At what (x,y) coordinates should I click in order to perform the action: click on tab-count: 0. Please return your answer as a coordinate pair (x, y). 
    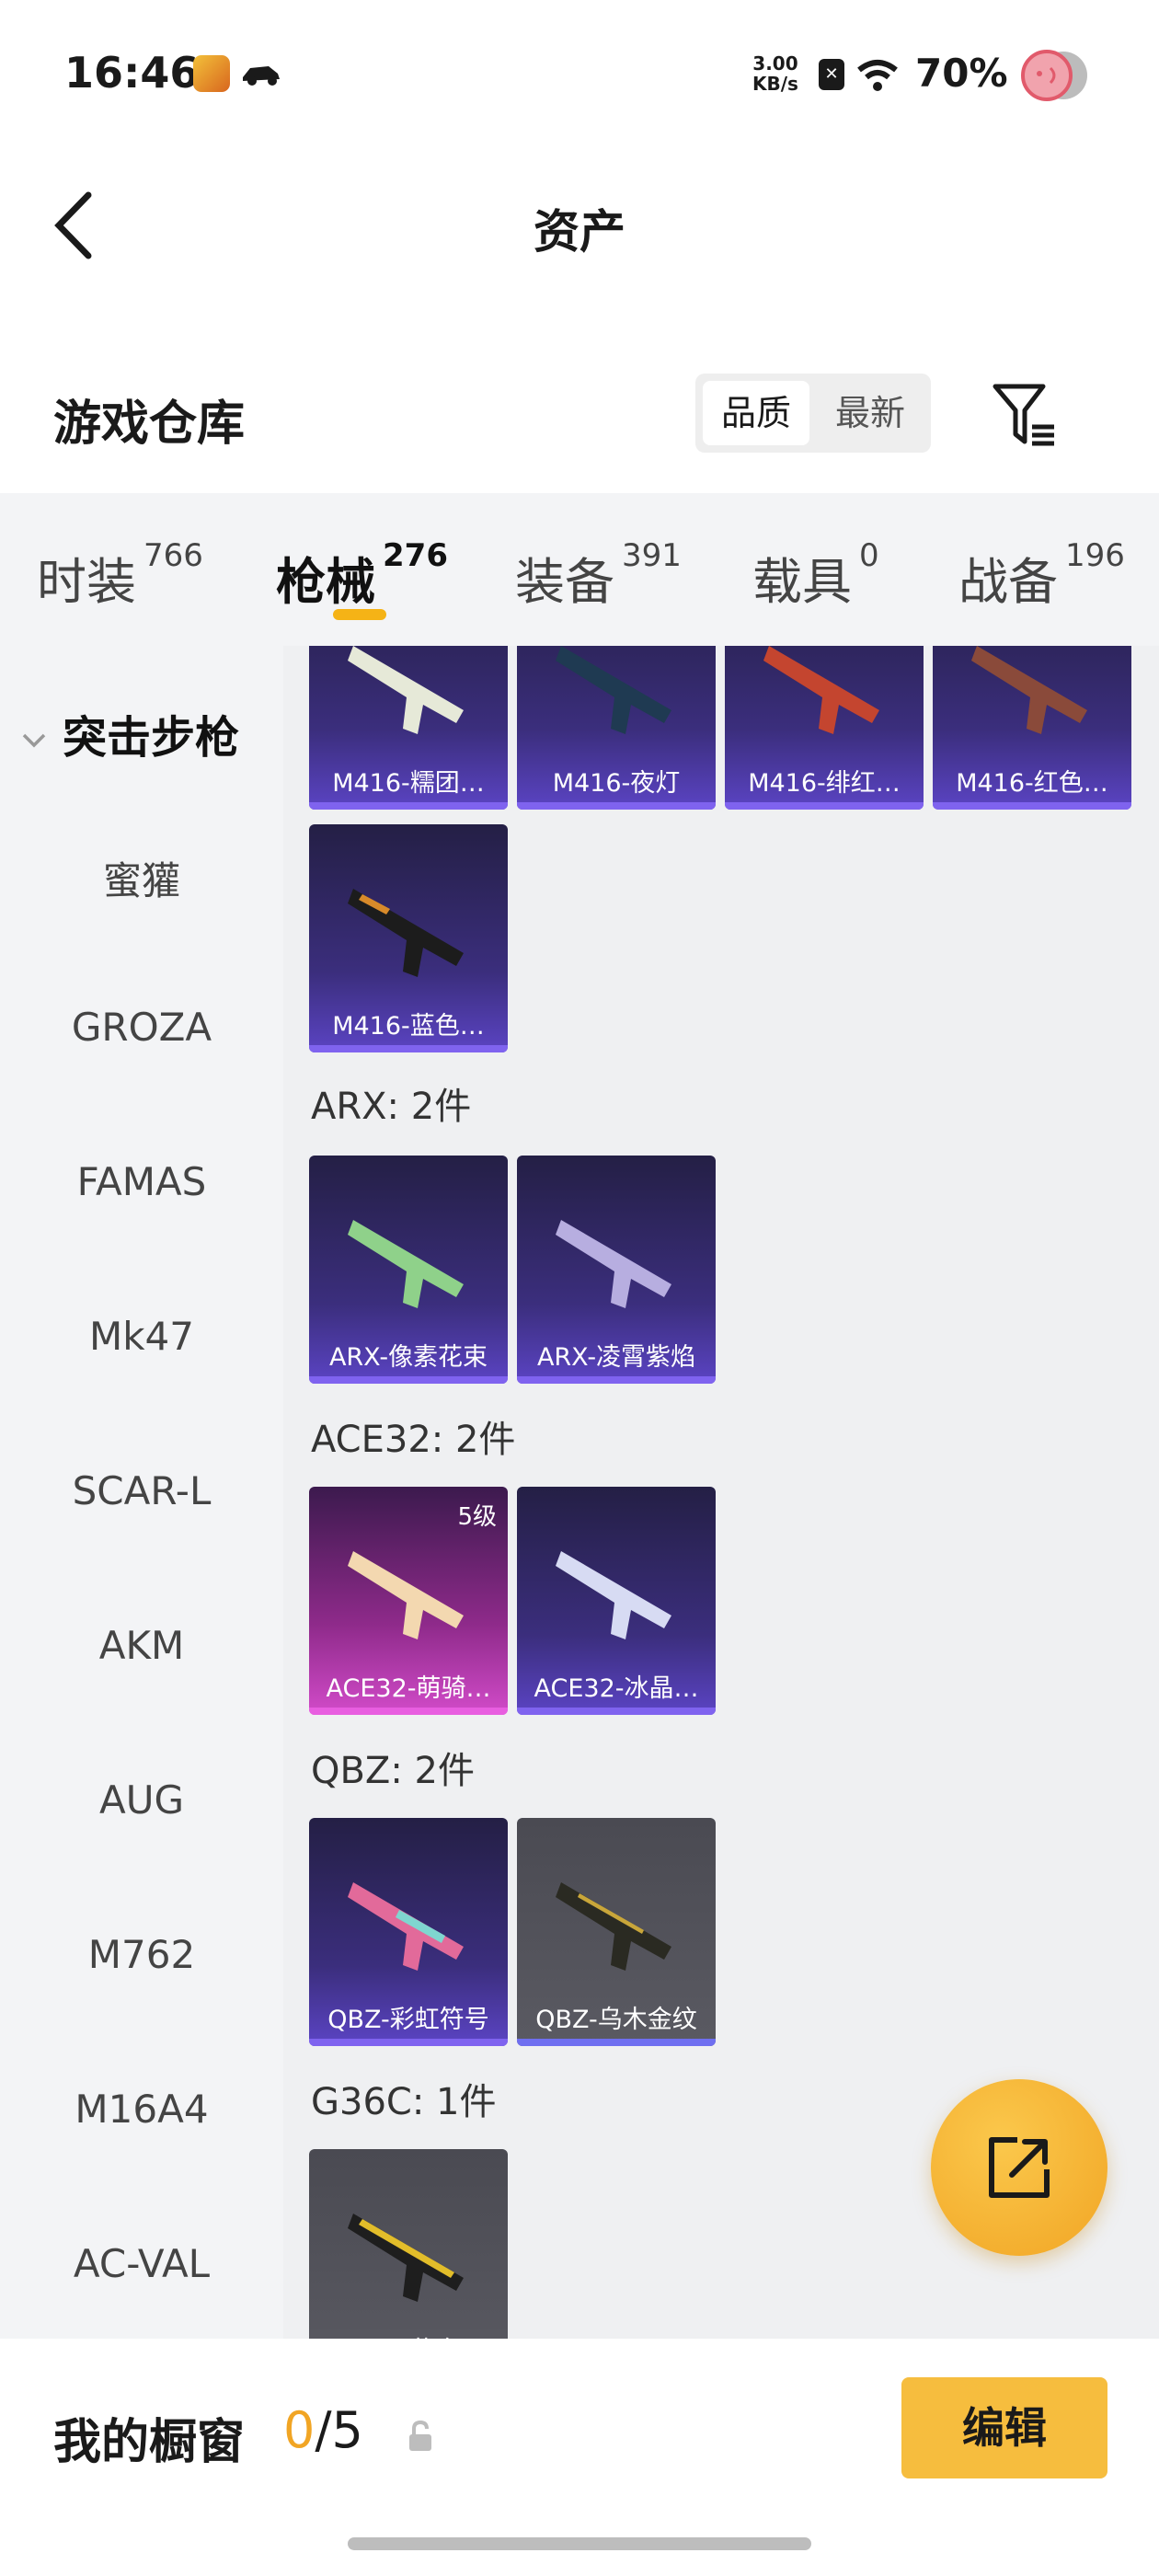
    Looking at the image, I should click on (869, 555).